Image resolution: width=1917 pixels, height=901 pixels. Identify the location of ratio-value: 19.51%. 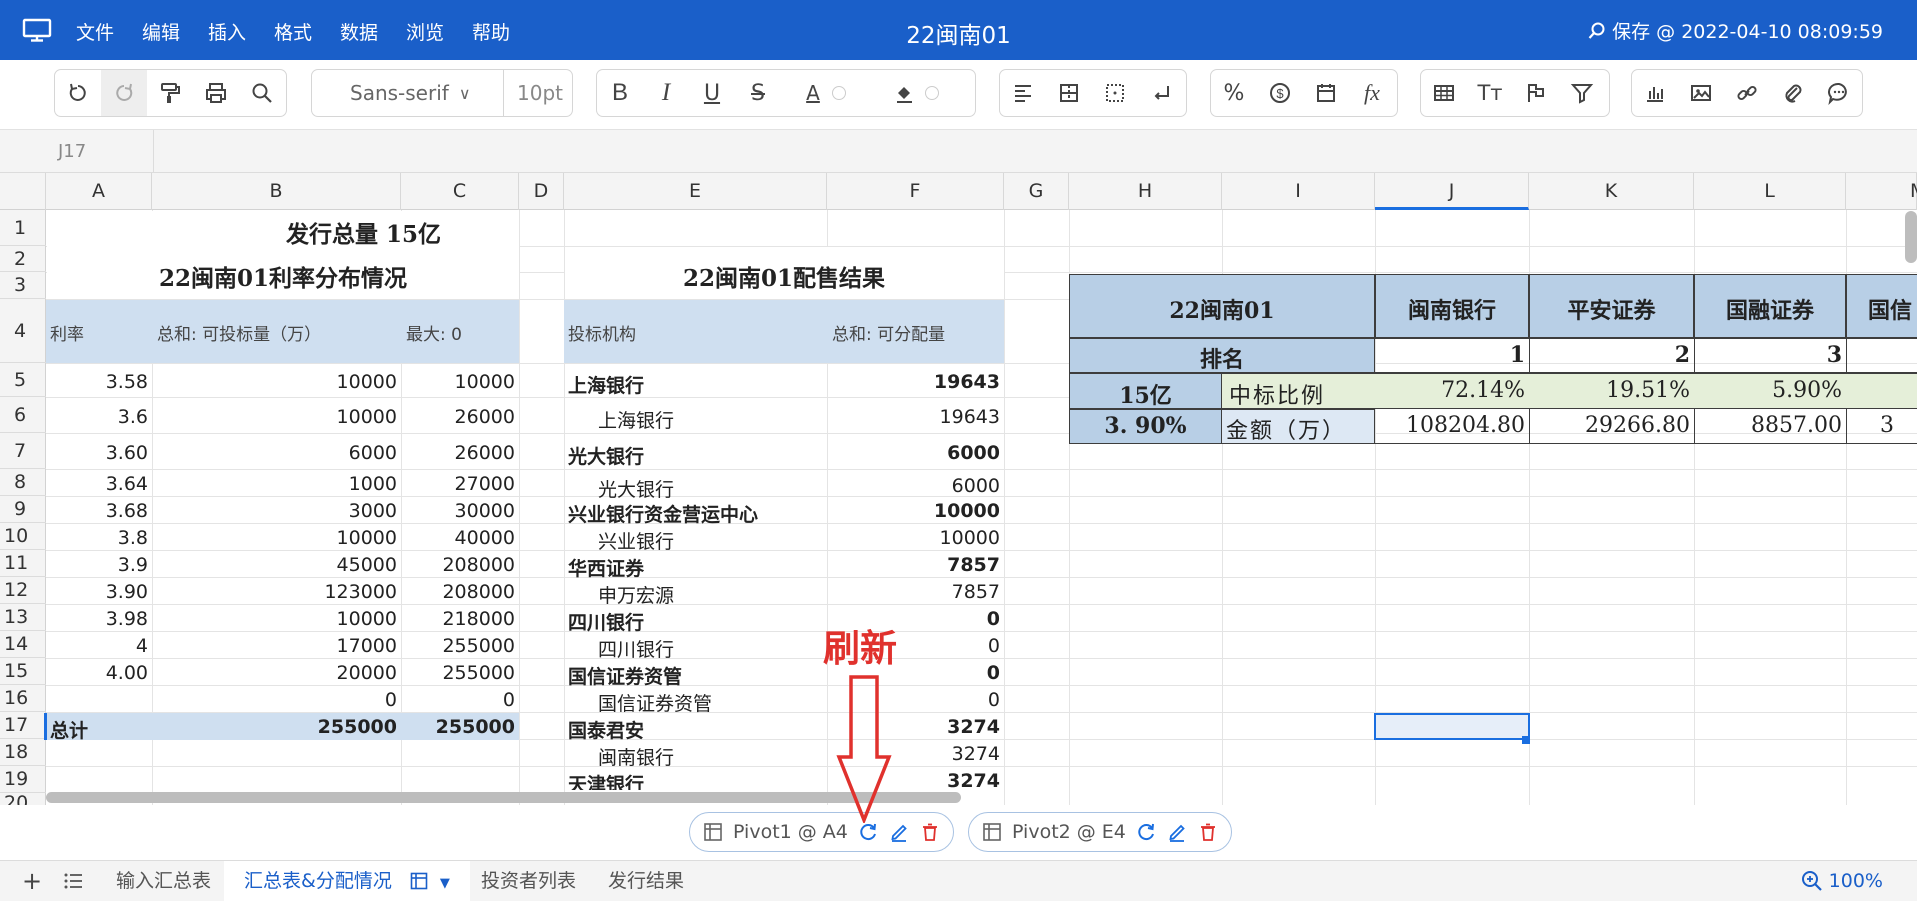
(1611, 390).